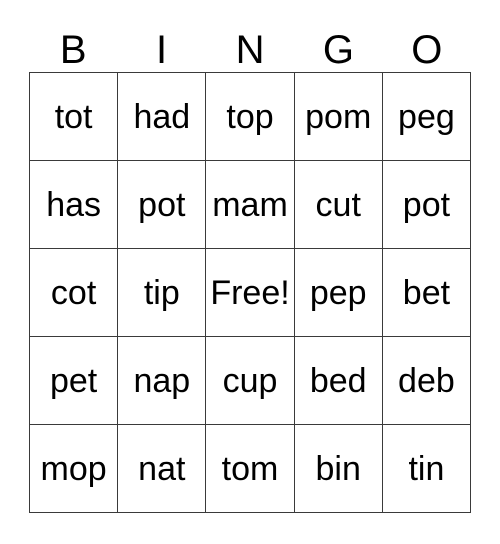  What do you see at coordinates (427, 50) in the screenshot?
I see `header-letter-o: O` at bounding box center [427, 50].